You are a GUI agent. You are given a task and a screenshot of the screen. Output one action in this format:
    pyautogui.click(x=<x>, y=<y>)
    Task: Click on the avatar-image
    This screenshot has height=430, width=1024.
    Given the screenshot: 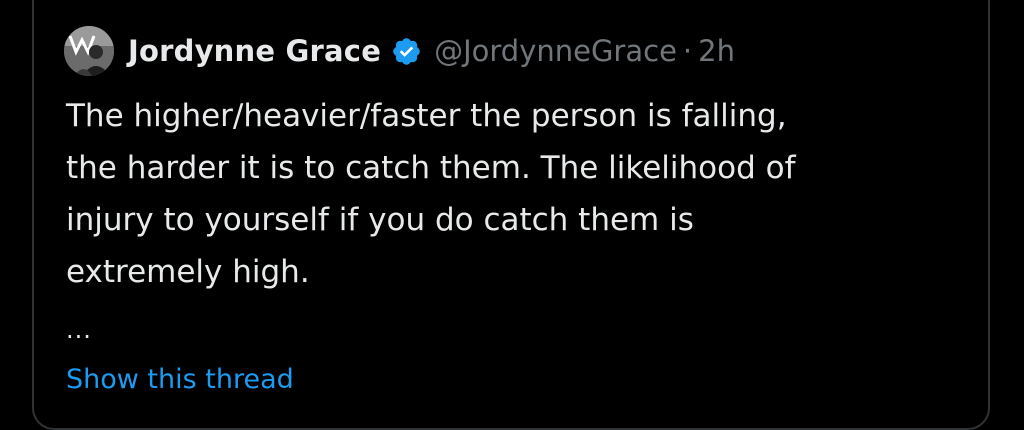 What is the action you would take?
    pyautogui.click(x=89, y=51)
    